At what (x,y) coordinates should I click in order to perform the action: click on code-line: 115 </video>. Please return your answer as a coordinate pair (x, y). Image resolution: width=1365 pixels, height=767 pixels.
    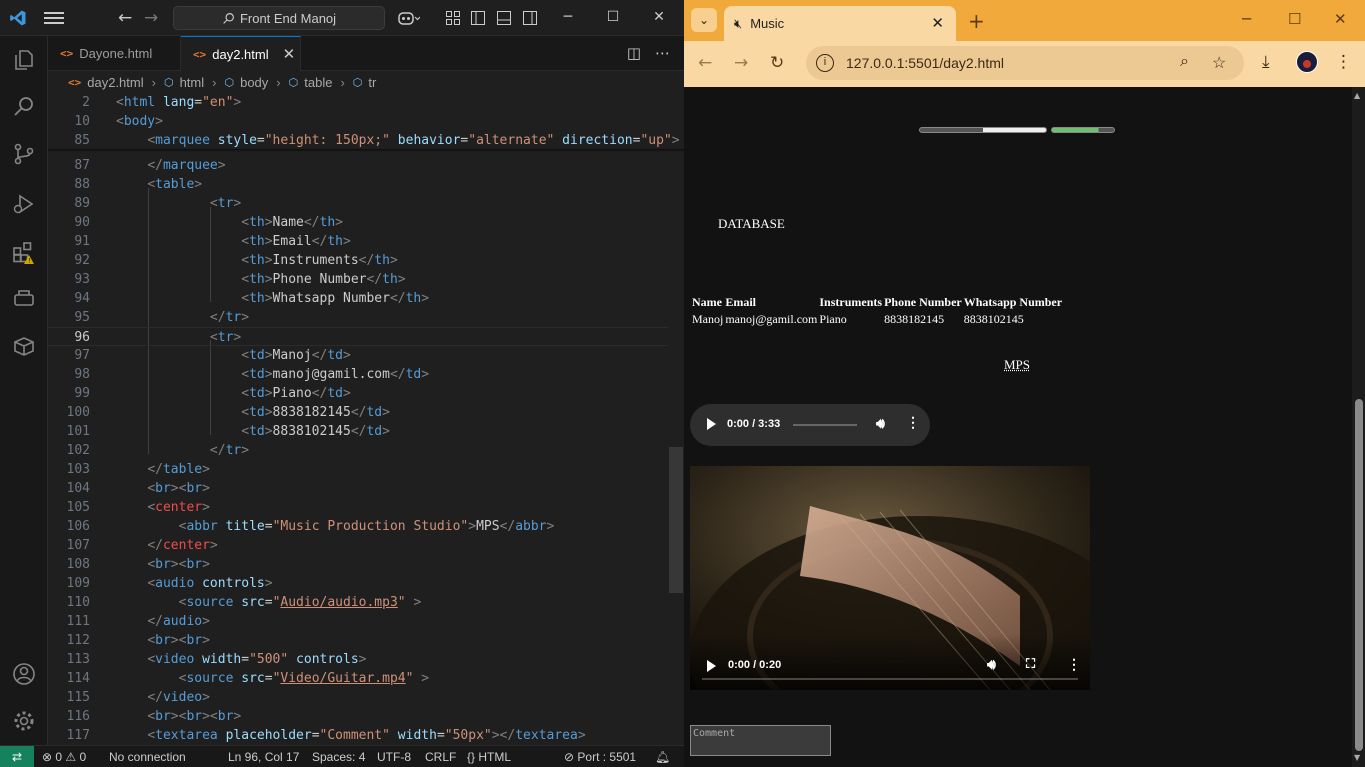
    Looking at the image, I should click on (138, 697).